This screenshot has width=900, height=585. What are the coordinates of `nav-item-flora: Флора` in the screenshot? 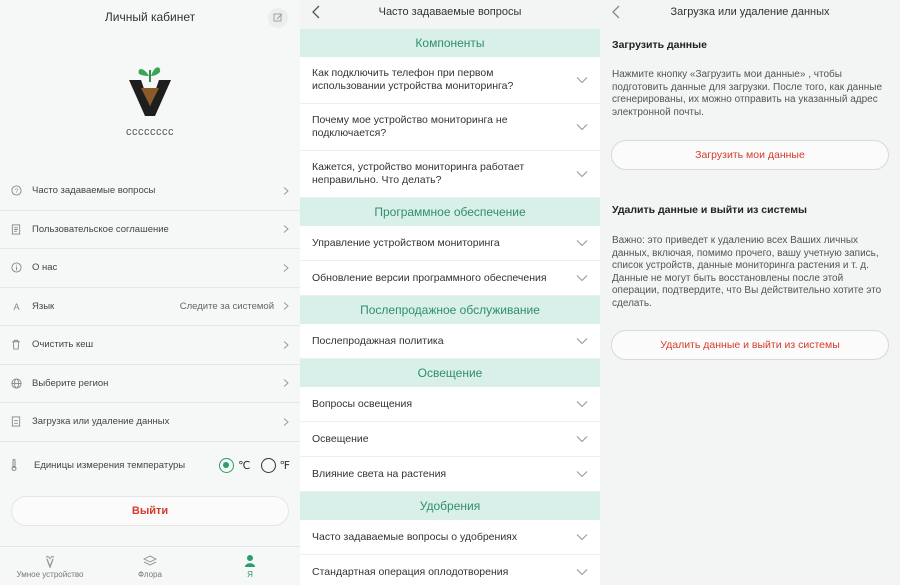 It's located at (150, 566).